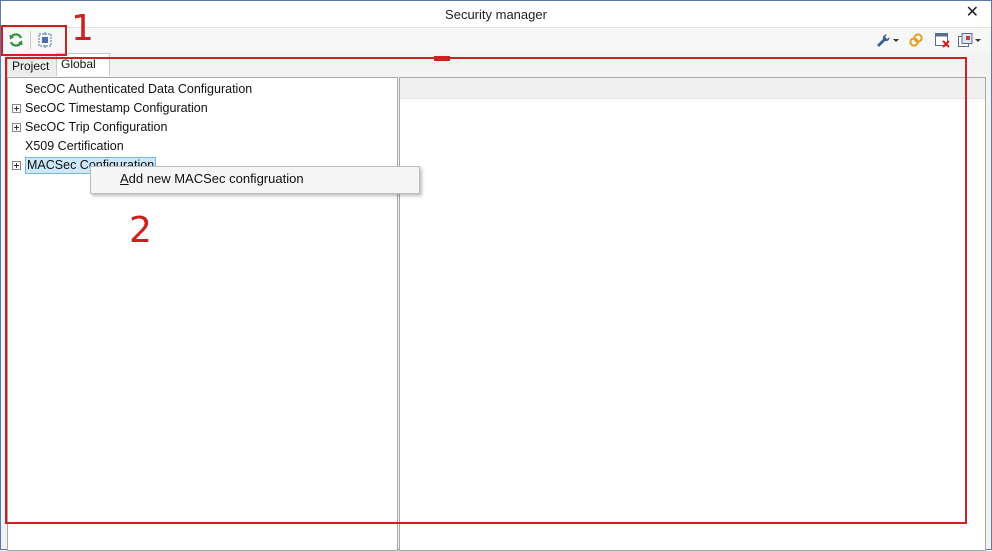 This screenshot has height=551, width=992. I want to click on splitter-handle, so click(442, 58).